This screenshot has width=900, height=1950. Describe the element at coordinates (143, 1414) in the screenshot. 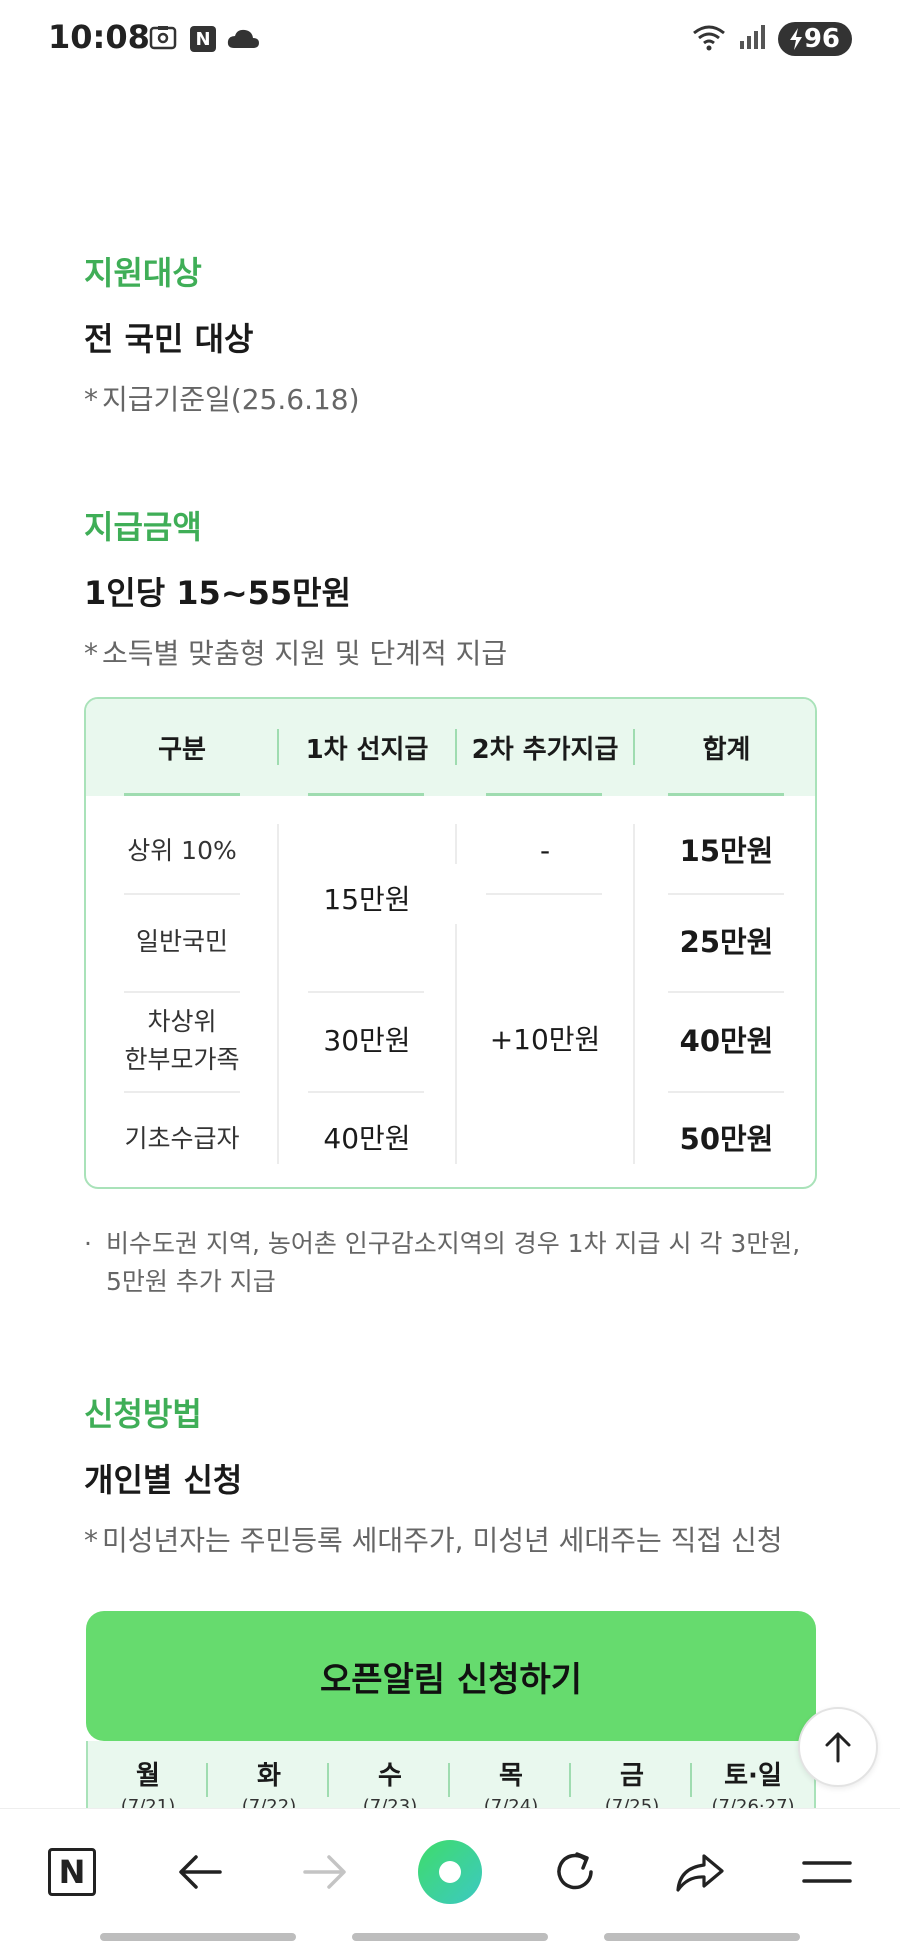

I see `section-title: 신청방법` at that location.